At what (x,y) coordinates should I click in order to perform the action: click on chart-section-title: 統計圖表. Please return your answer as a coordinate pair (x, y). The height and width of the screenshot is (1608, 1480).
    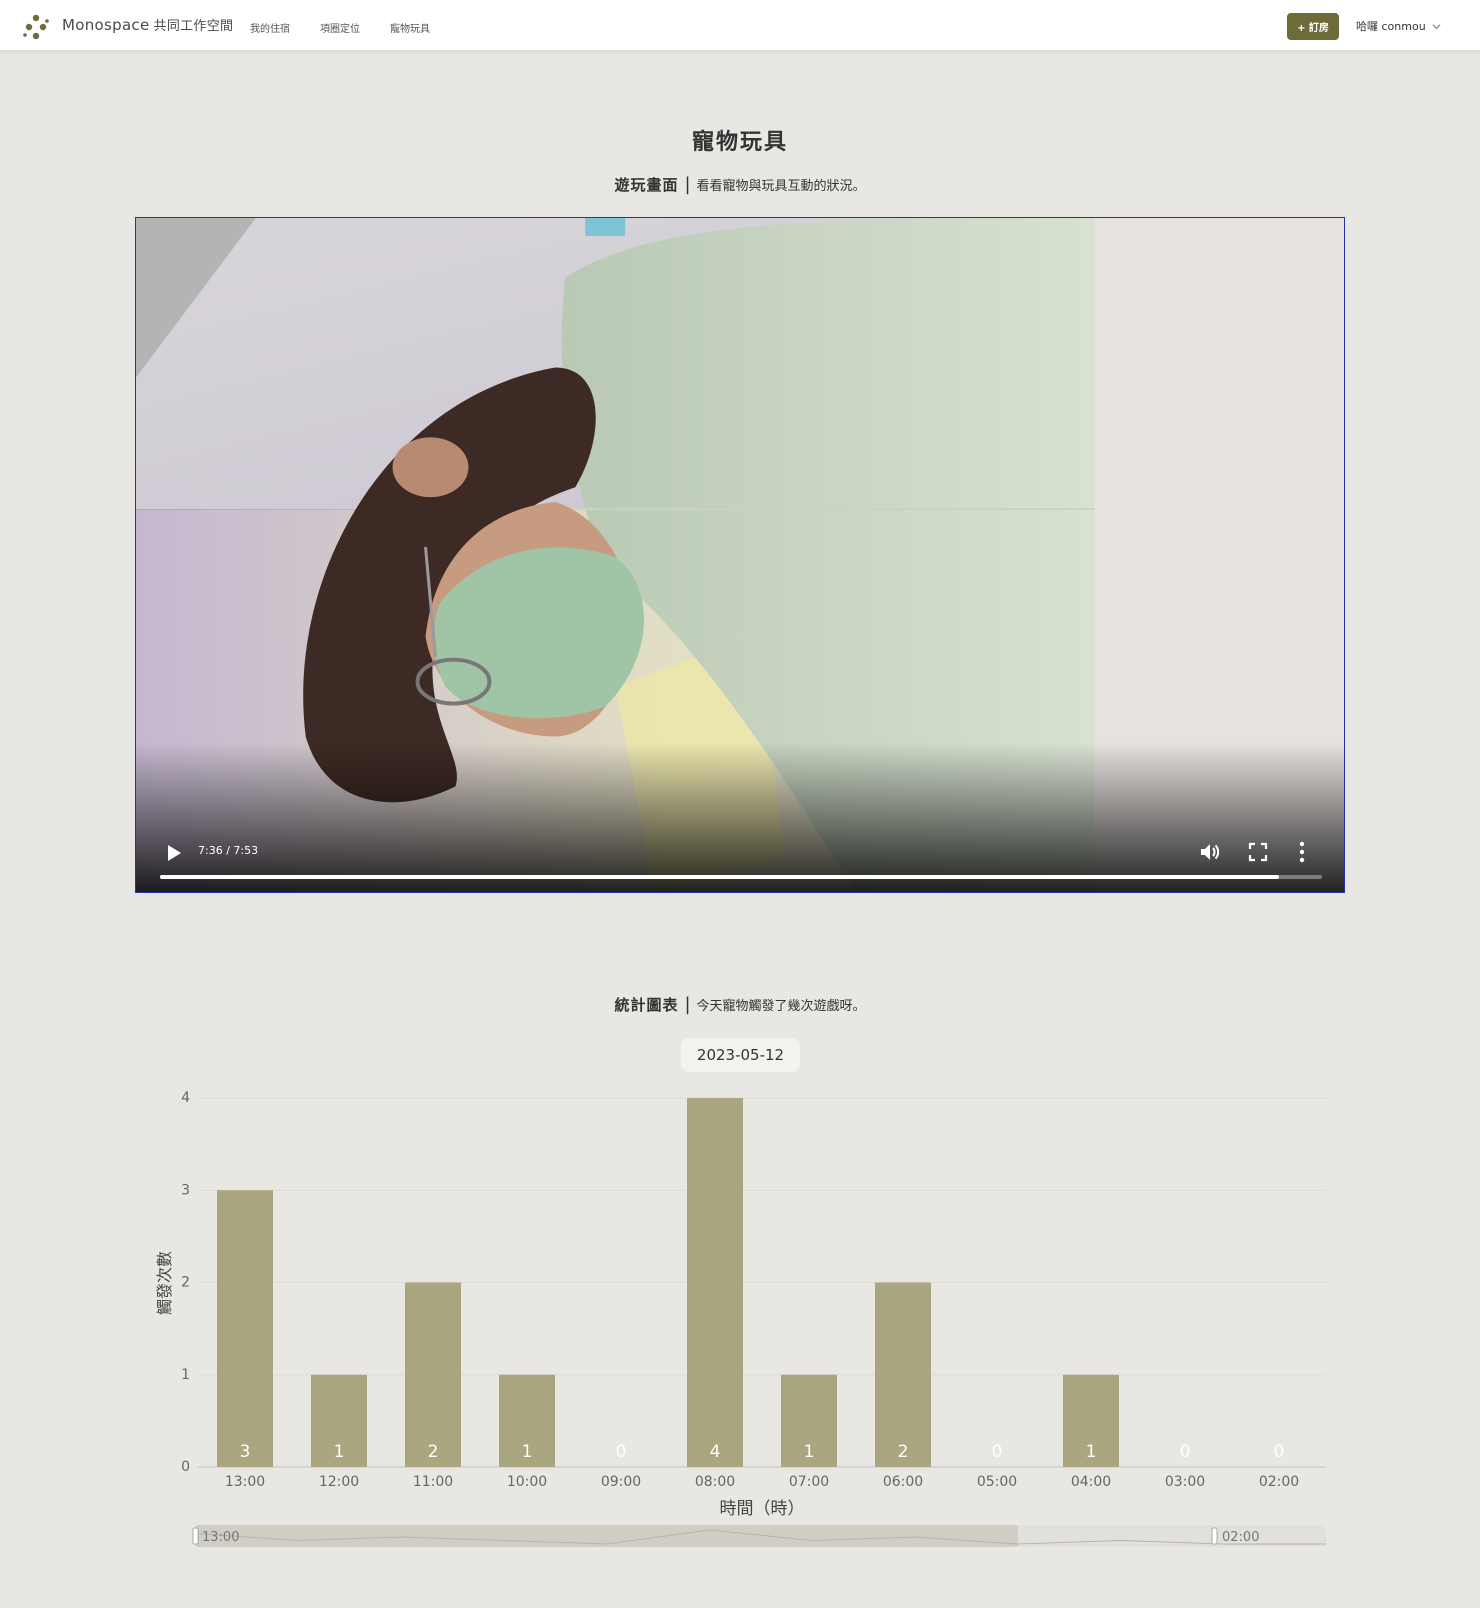
    Looking at the image, I should click on (646, 1005).